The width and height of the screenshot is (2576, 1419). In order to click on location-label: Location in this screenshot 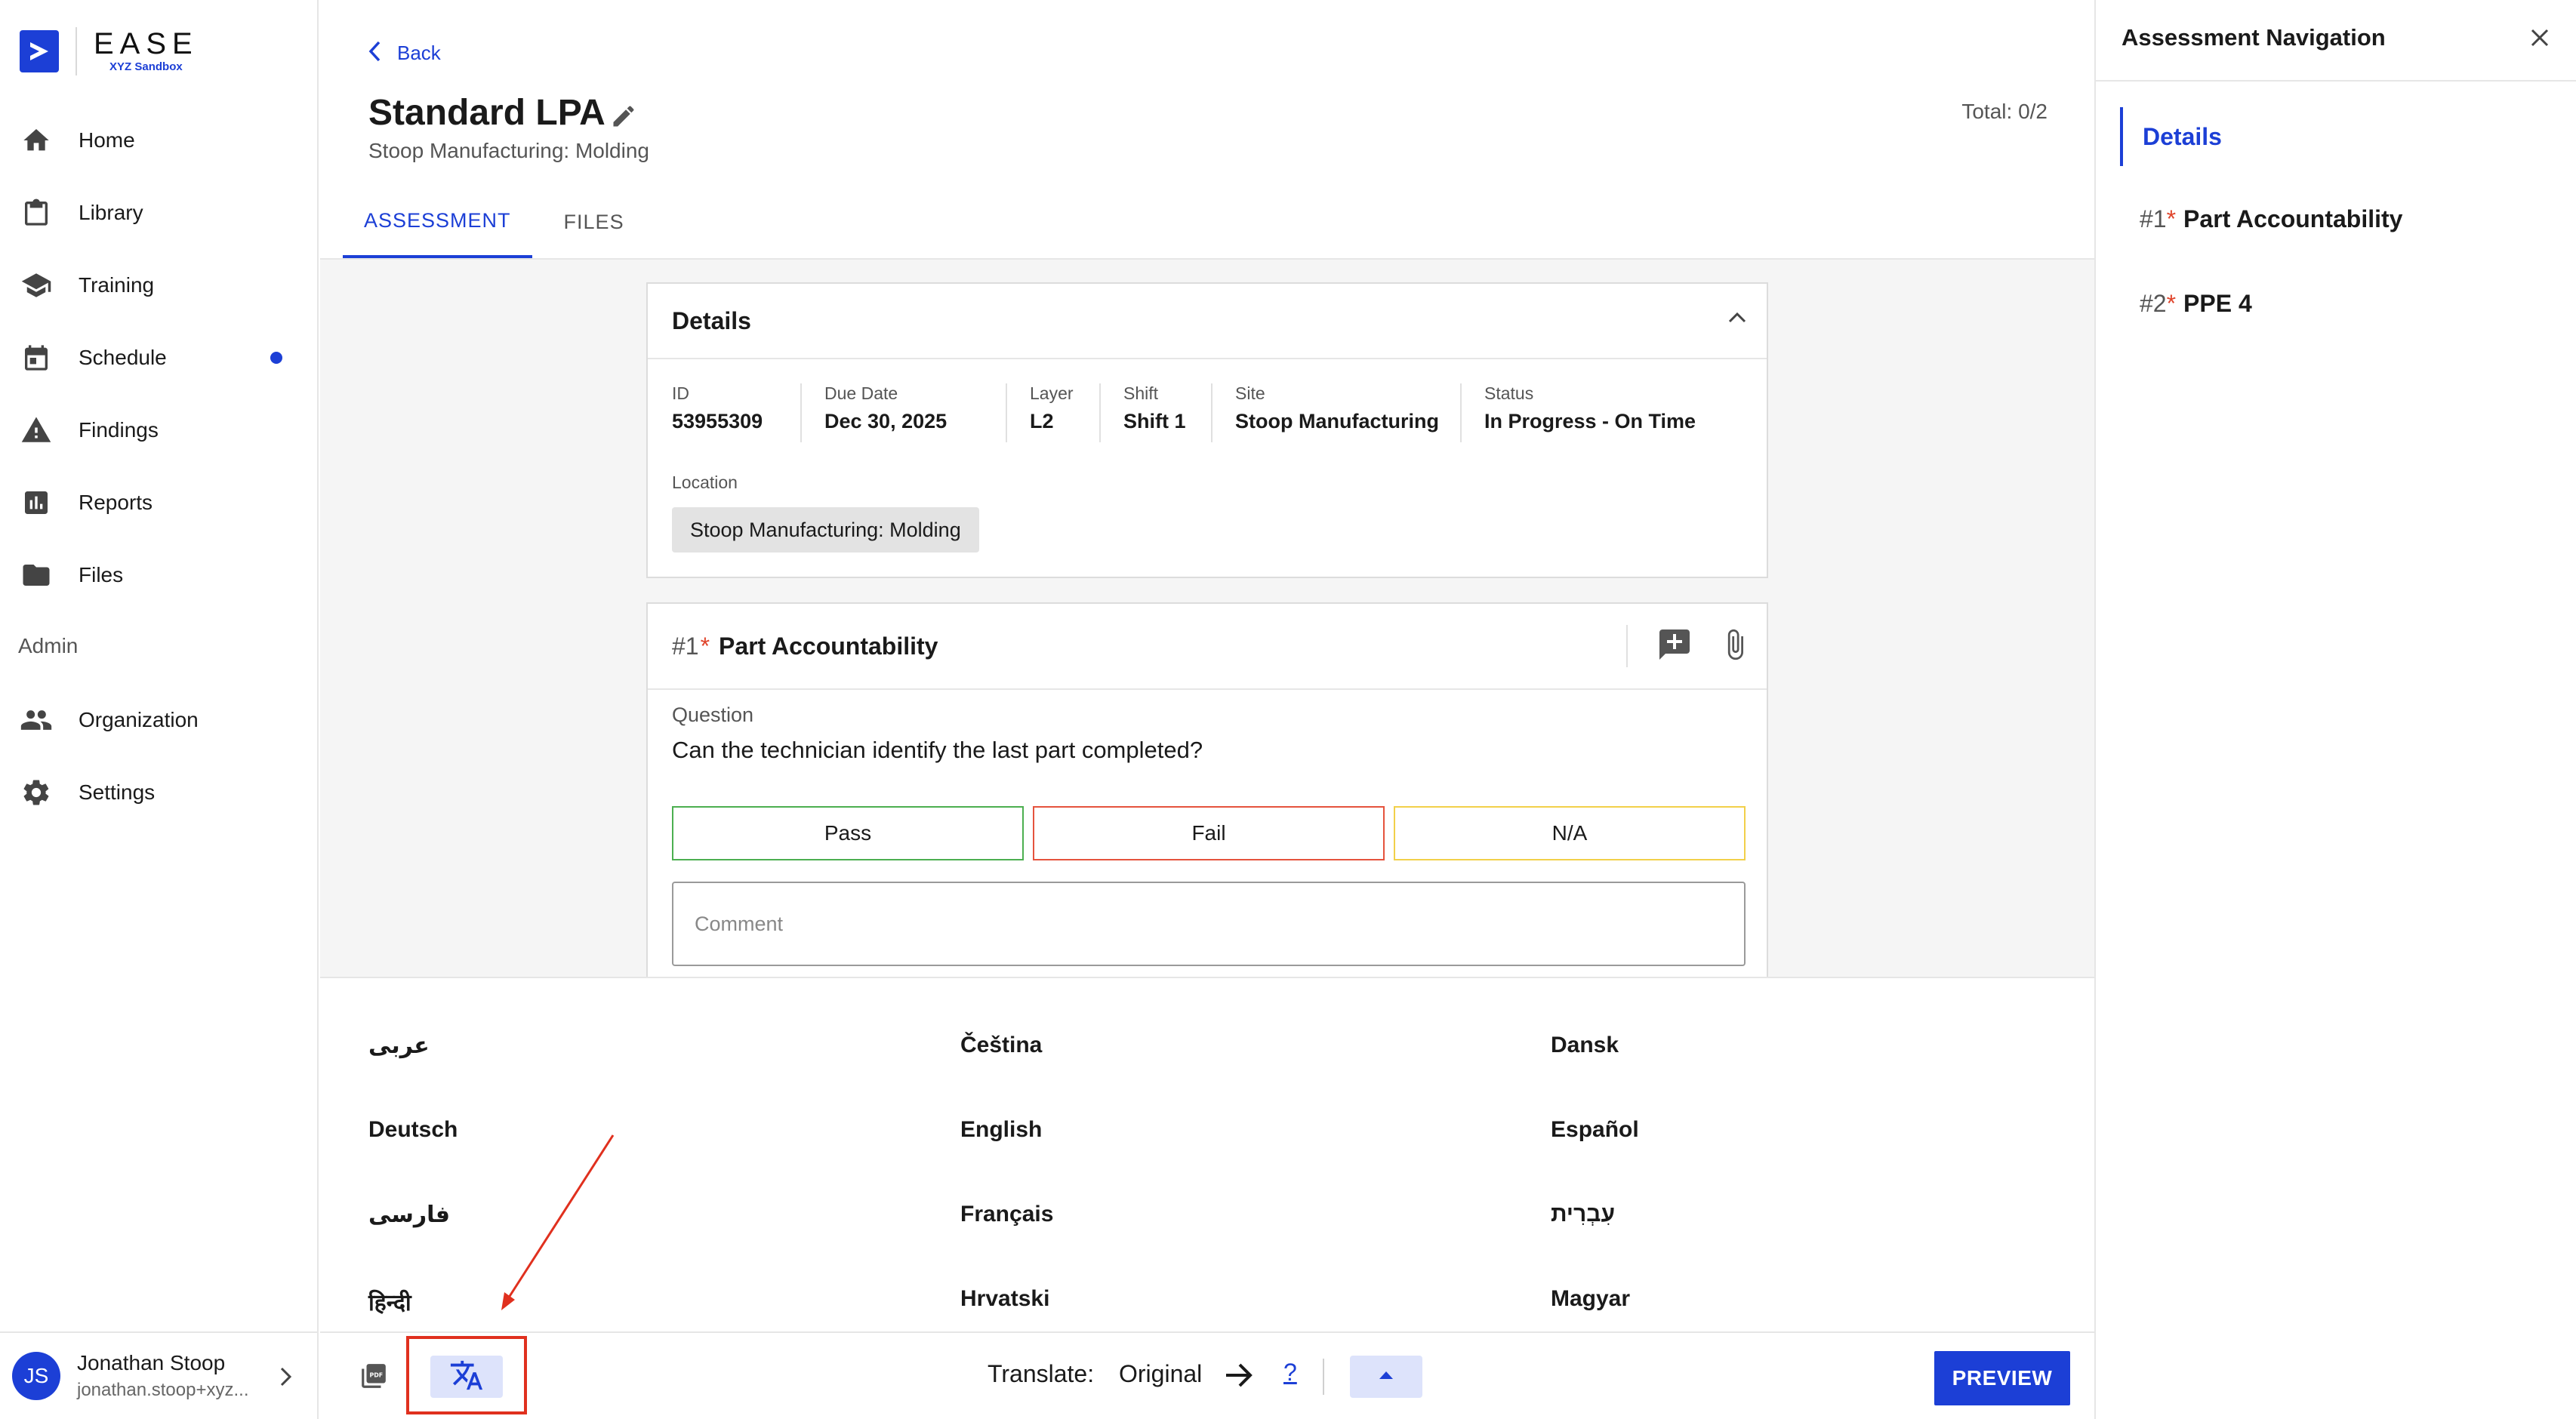, I will do `click(705, 482)`.